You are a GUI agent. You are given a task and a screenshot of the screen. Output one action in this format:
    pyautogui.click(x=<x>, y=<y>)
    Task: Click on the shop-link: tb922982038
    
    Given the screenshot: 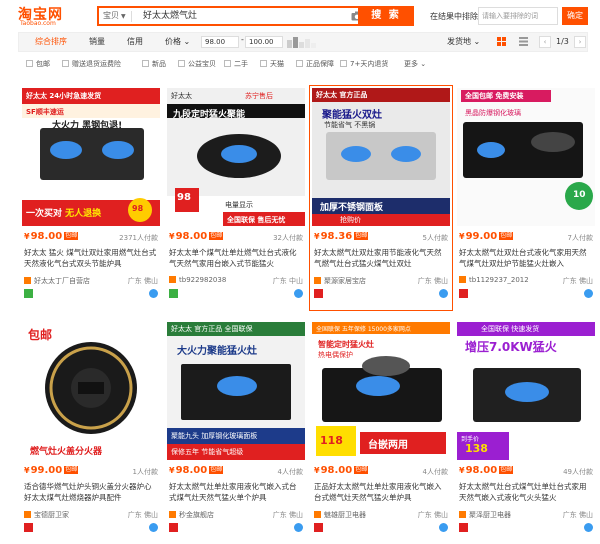 What is the action you would take?
    pyautogui.click(x=197, y=280)
    